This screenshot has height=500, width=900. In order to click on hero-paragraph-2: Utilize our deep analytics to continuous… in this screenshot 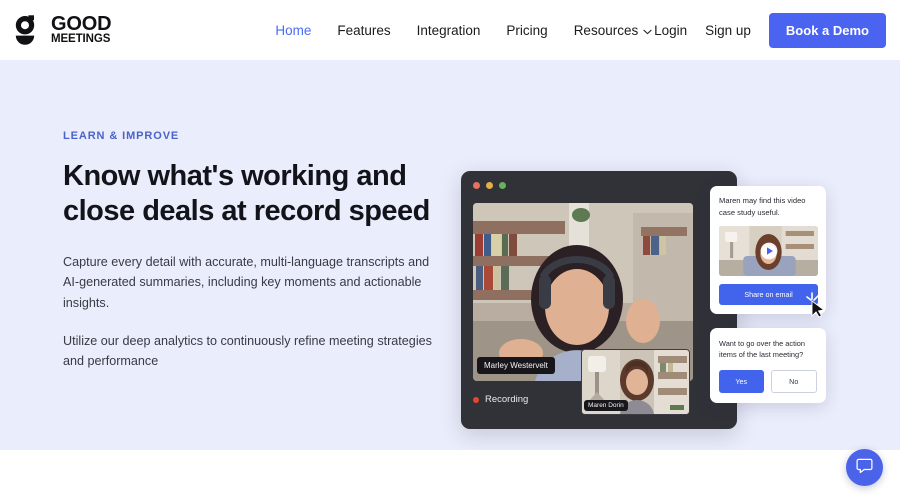, I will do `click(247, 351)`.